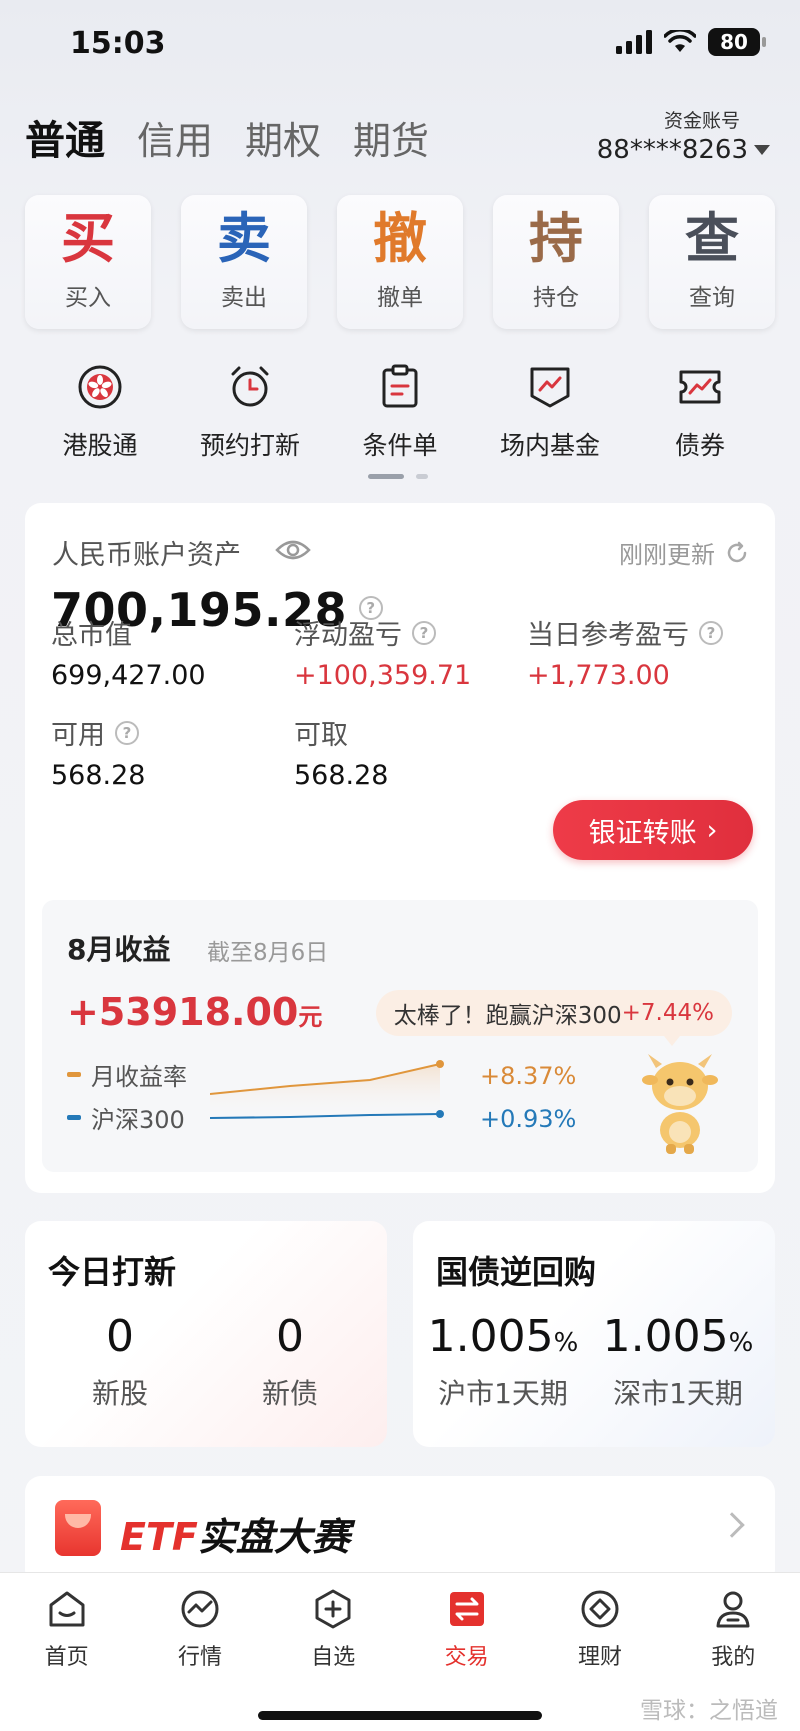 The image size is (800, 1731). I want to click on eye-icon, so click(293, 550).